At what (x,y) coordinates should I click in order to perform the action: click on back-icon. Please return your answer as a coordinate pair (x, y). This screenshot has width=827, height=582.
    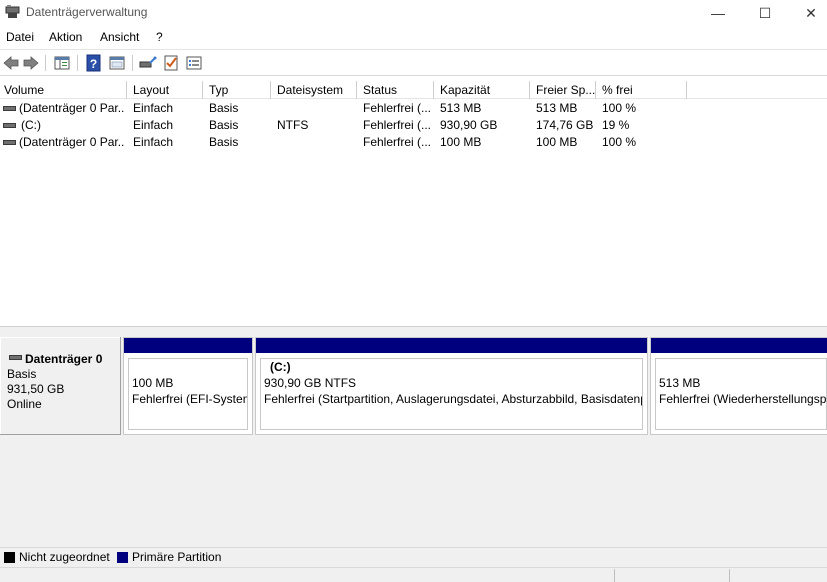
    Looking at the image, I should click on (11, 63).